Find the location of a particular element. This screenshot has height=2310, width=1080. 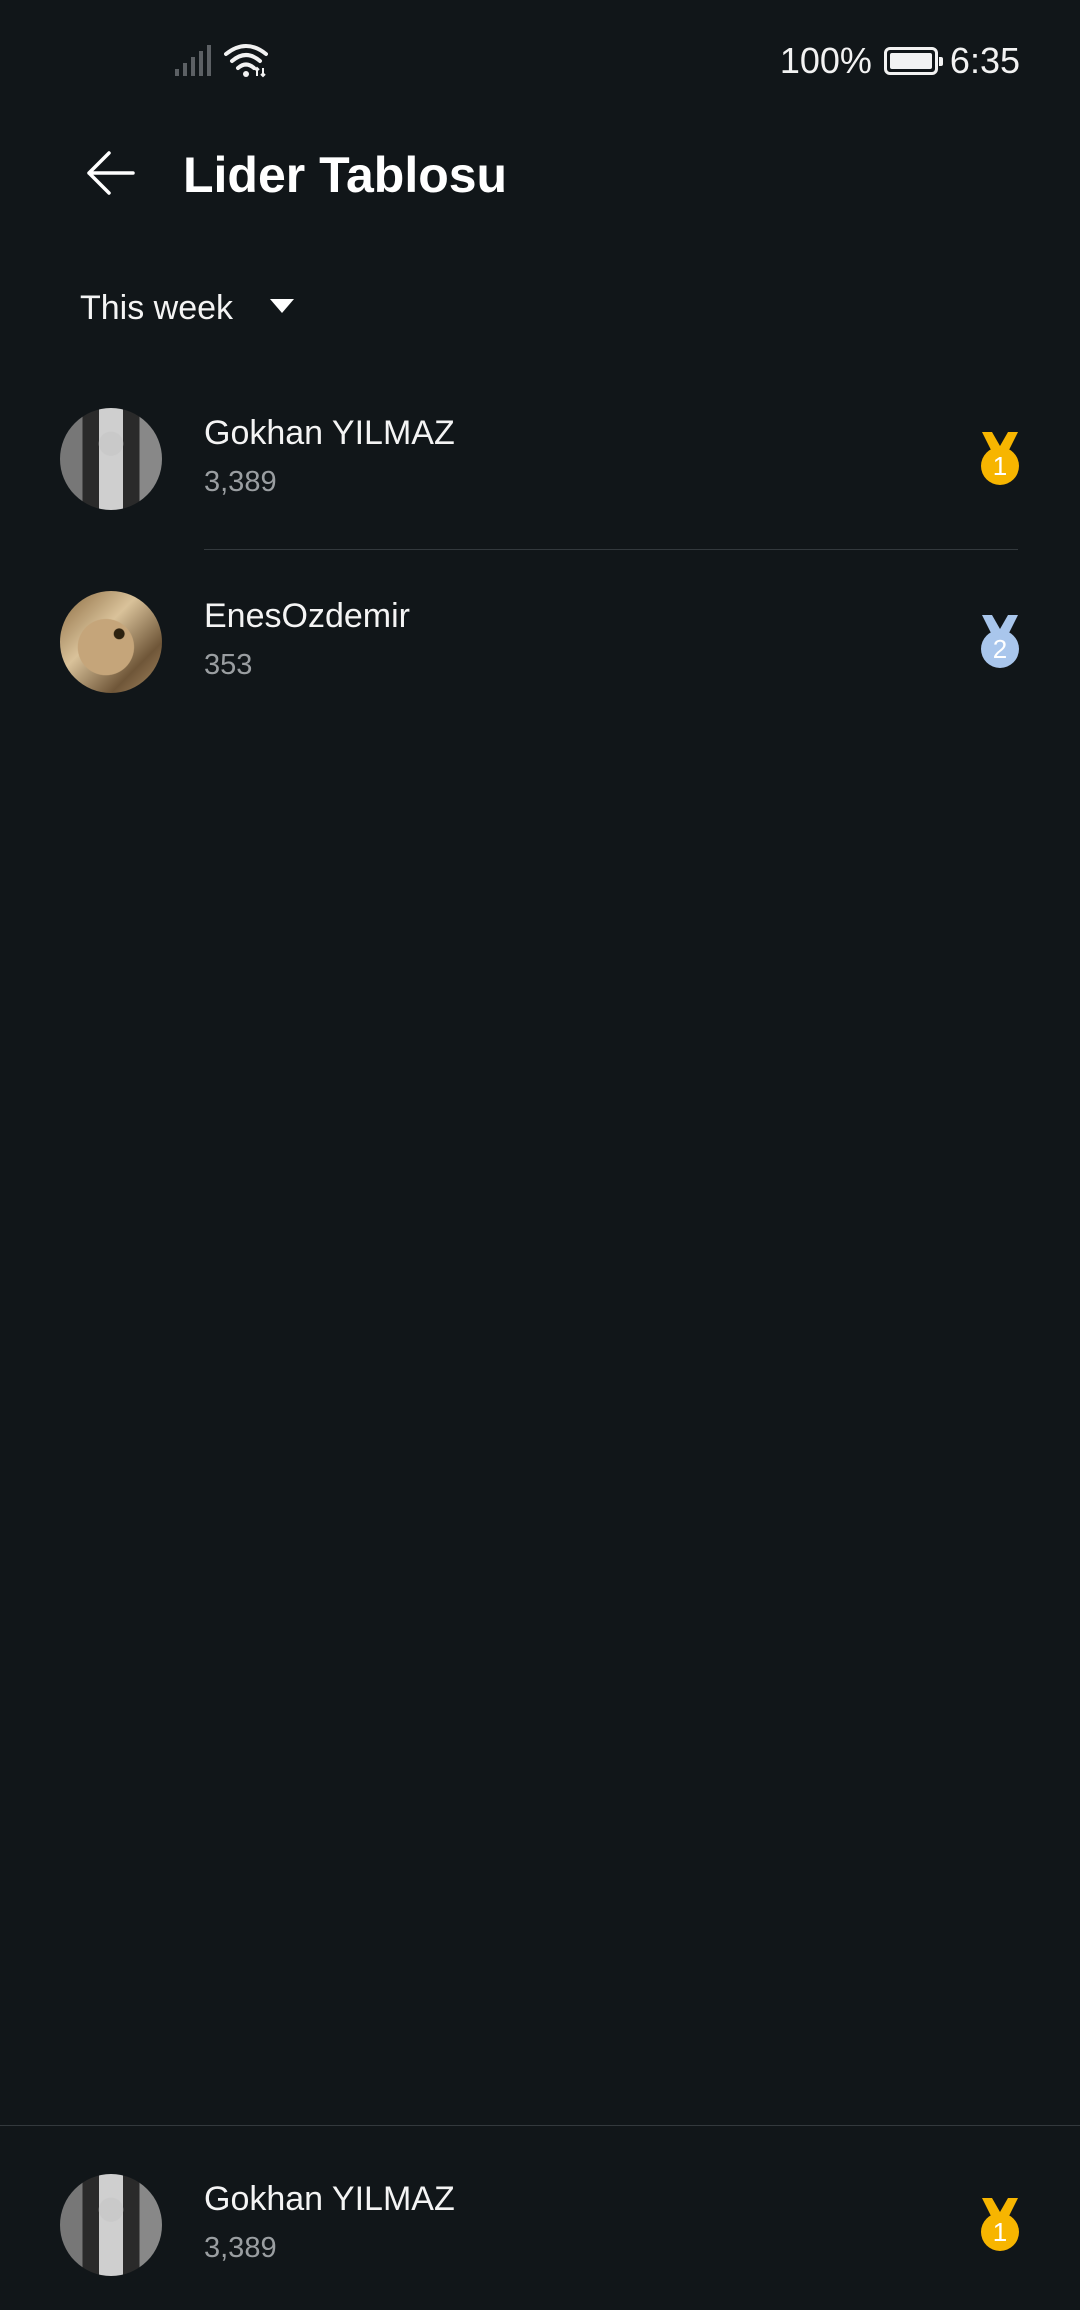

leaderboard-row: EnesOzdemir 353 2 is located at coordinates (540, 674).